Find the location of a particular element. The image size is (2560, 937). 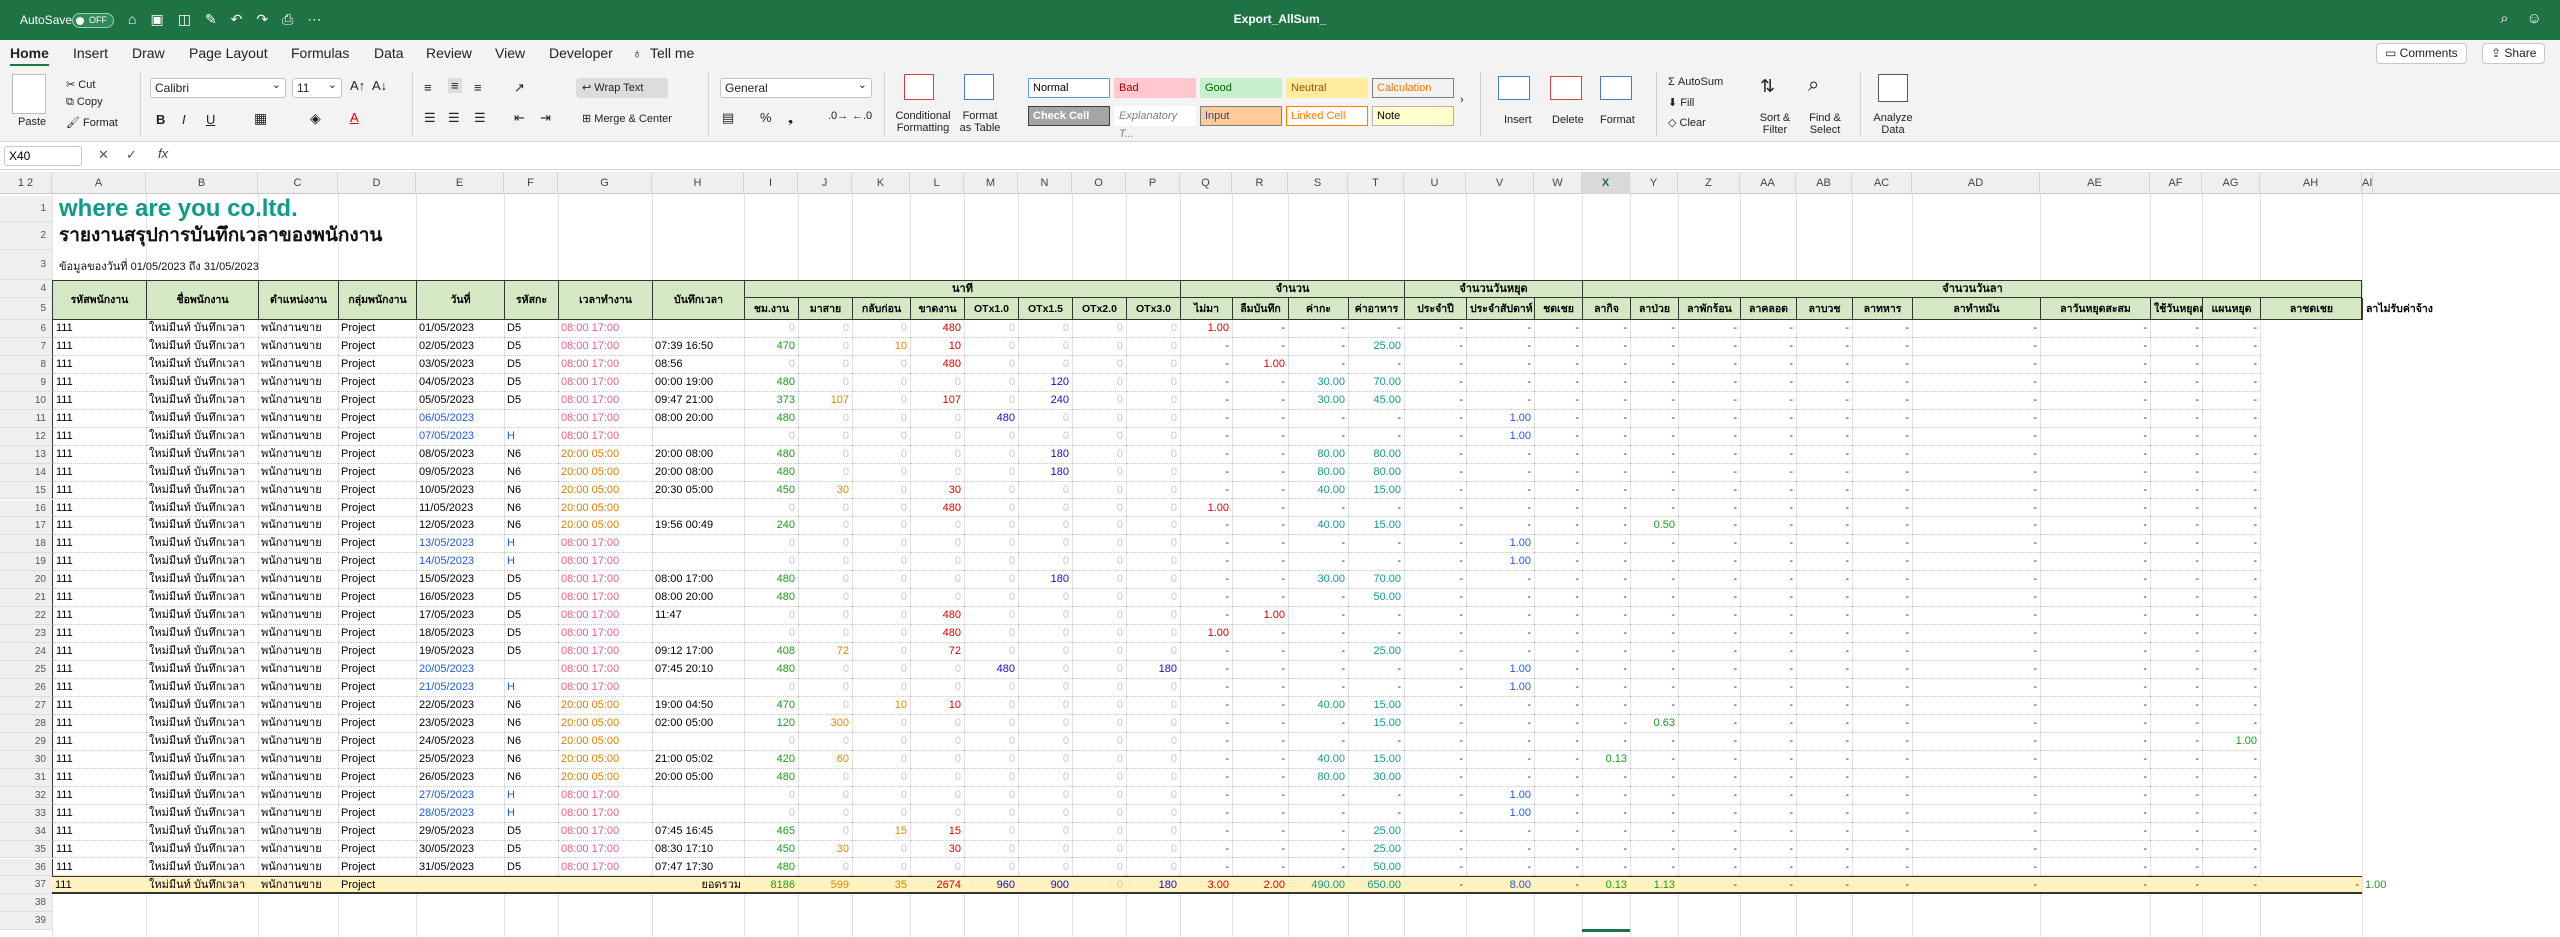

column-header: K is located at coordinates (881, 183).